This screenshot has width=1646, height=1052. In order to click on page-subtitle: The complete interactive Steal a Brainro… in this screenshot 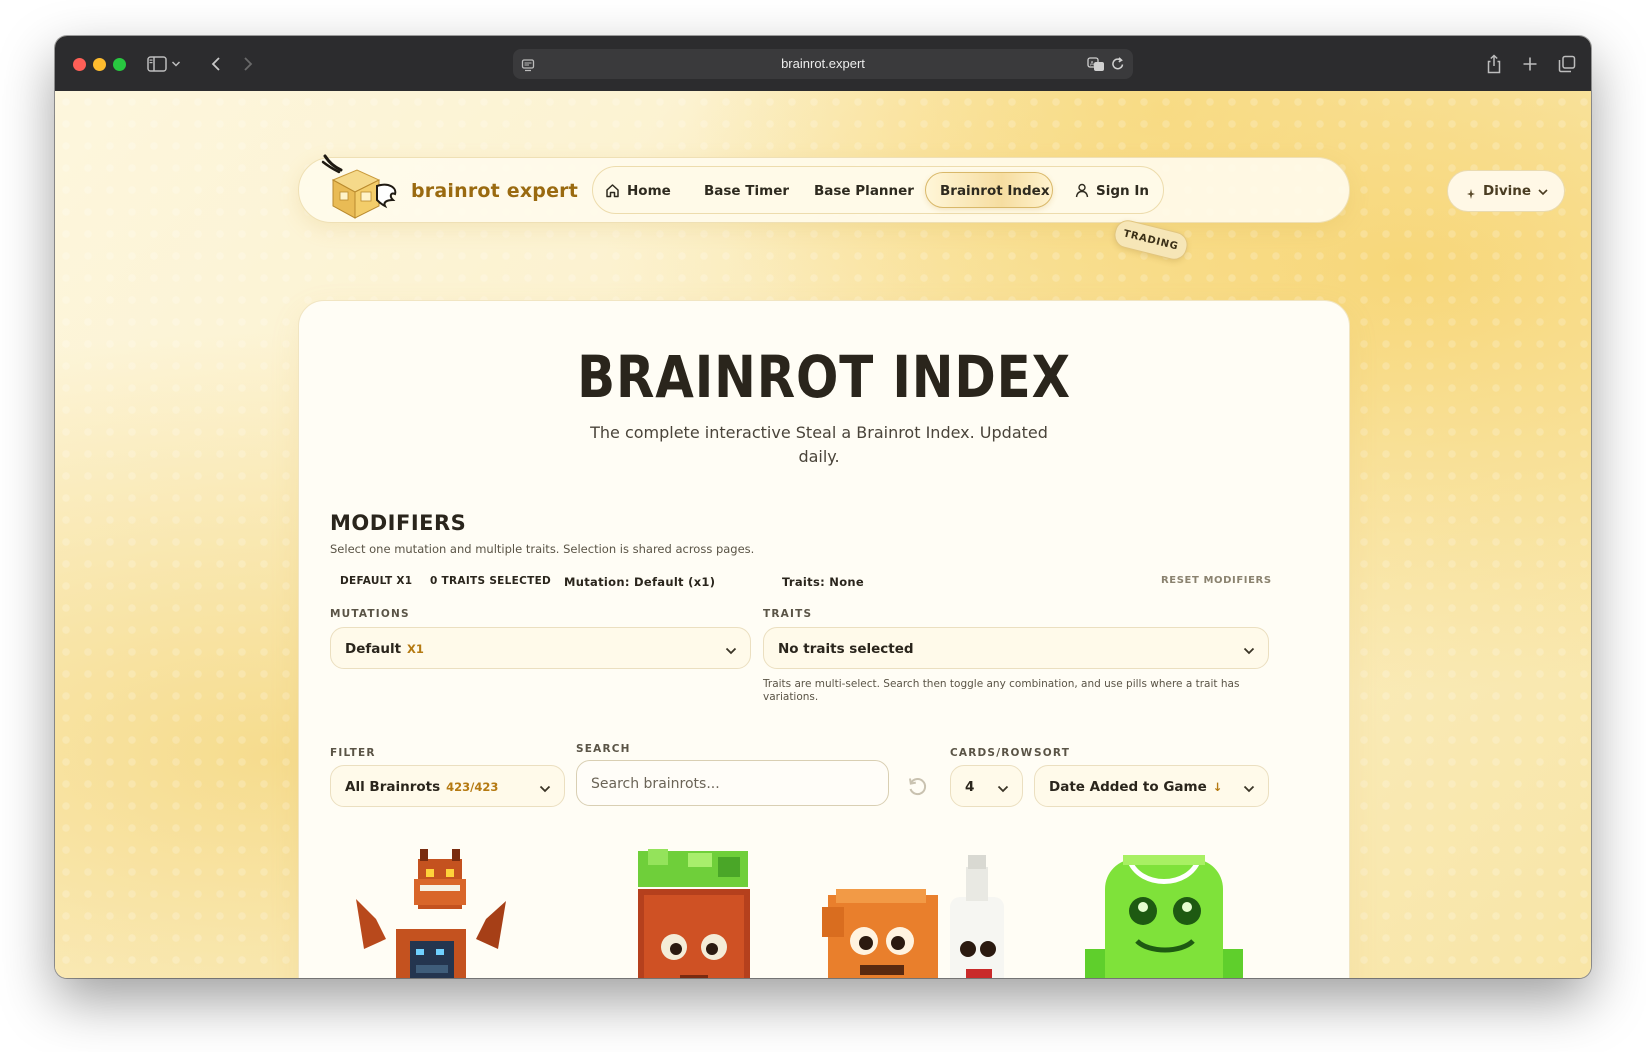, I will do `click(819, 444)`.